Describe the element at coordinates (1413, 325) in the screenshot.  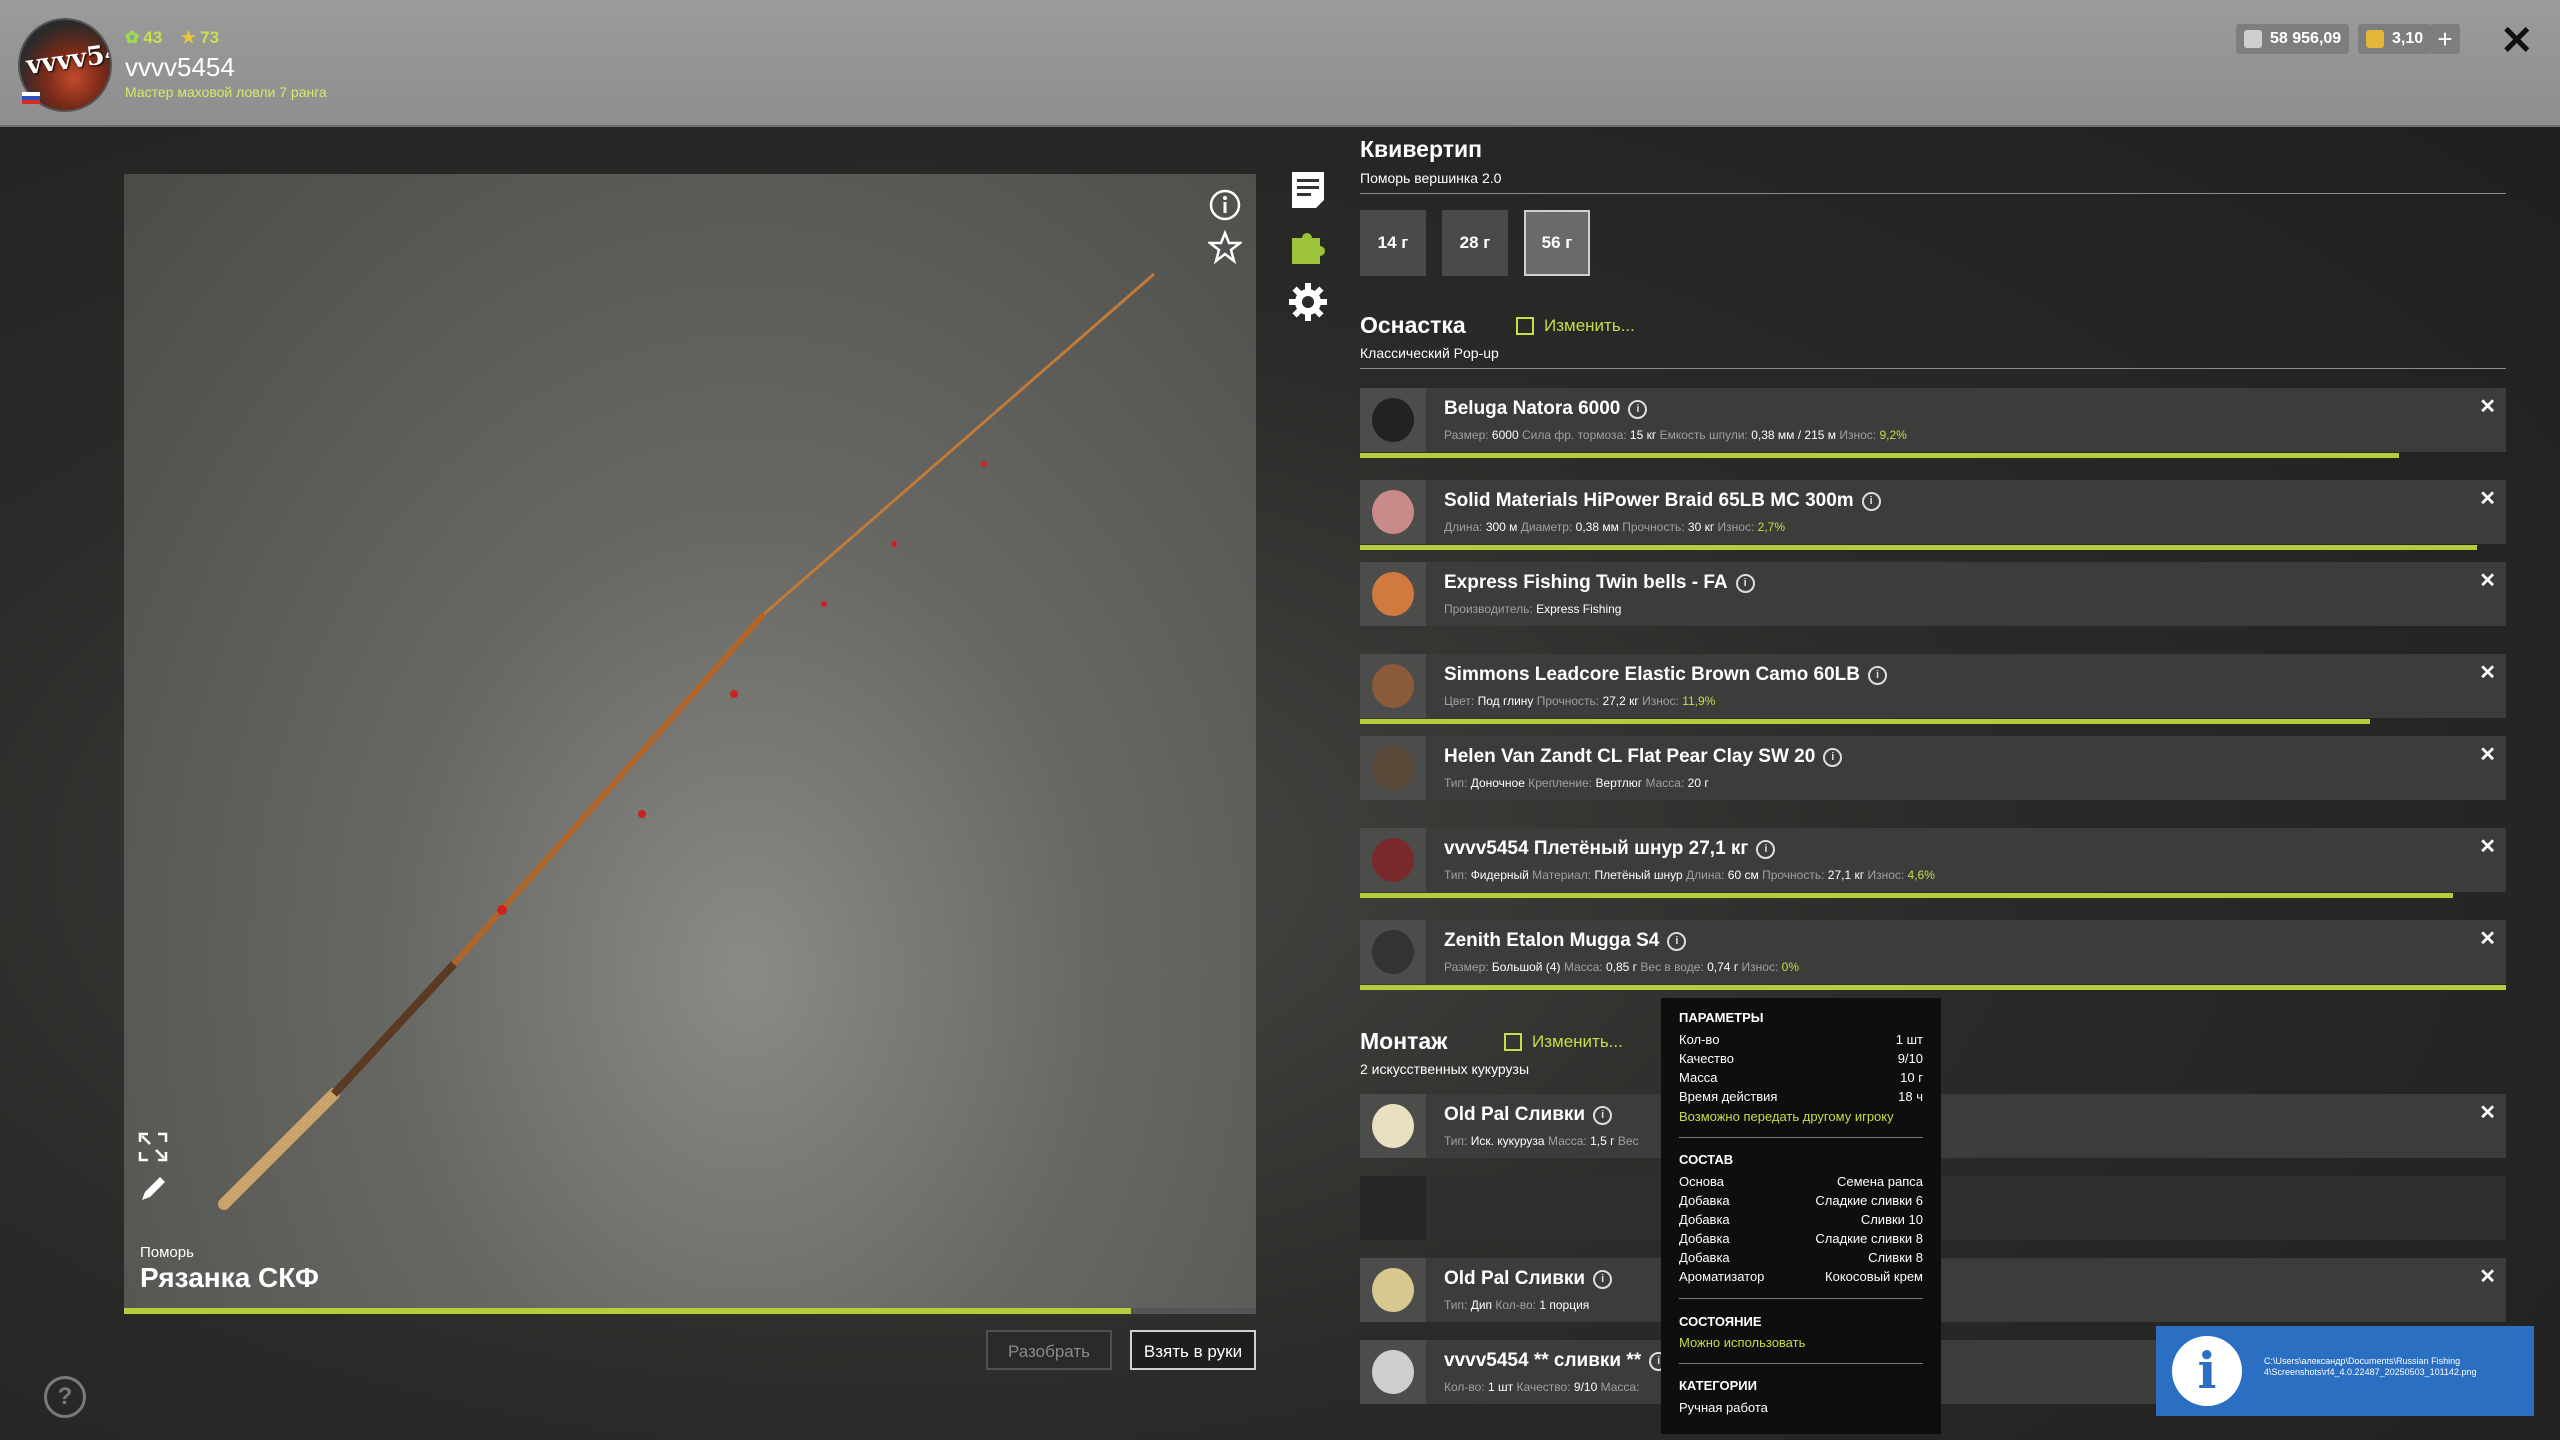
I see `rig-title: Оснастка` at that location.